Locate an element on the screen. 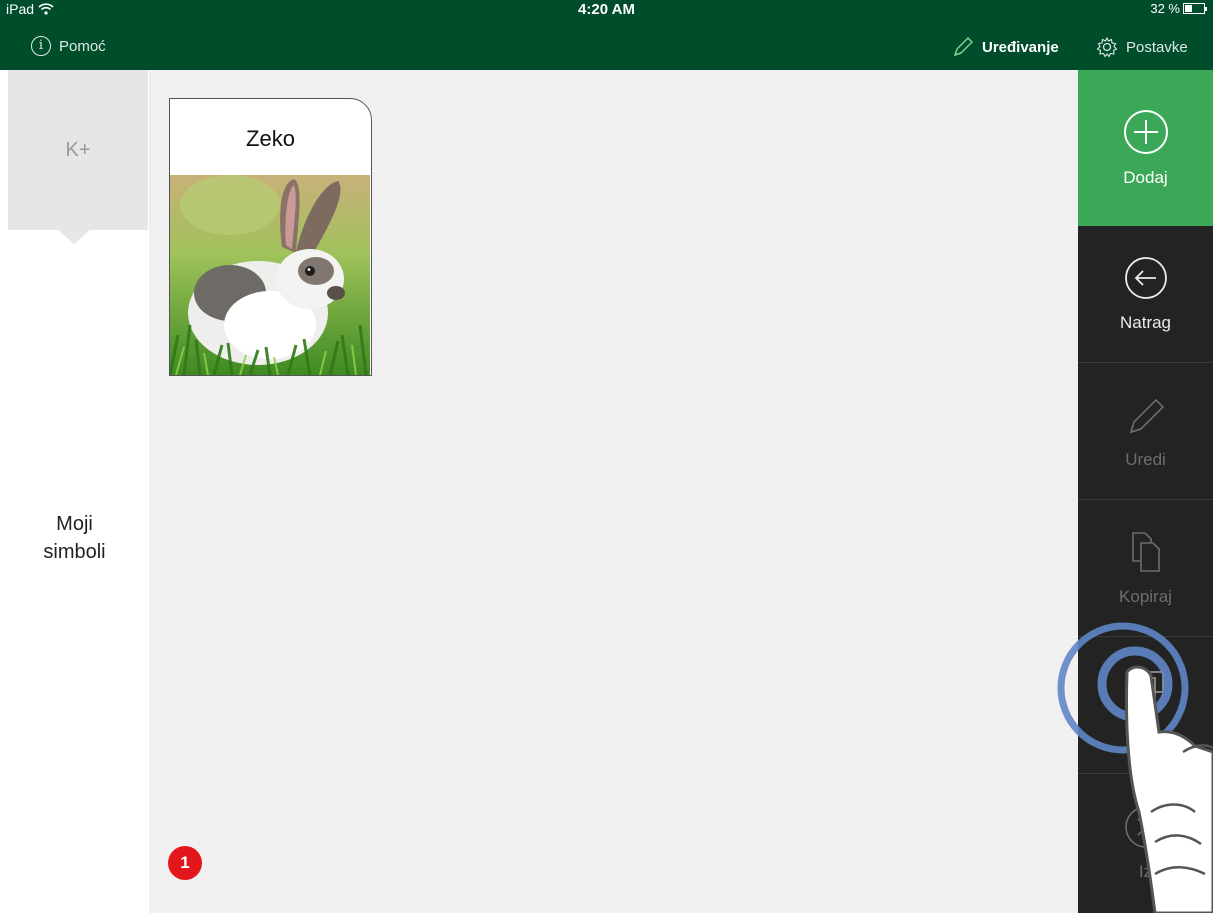 This screenshot has width=1213, height=913. delete-label: Iz is located at coordinates (1145, 871).